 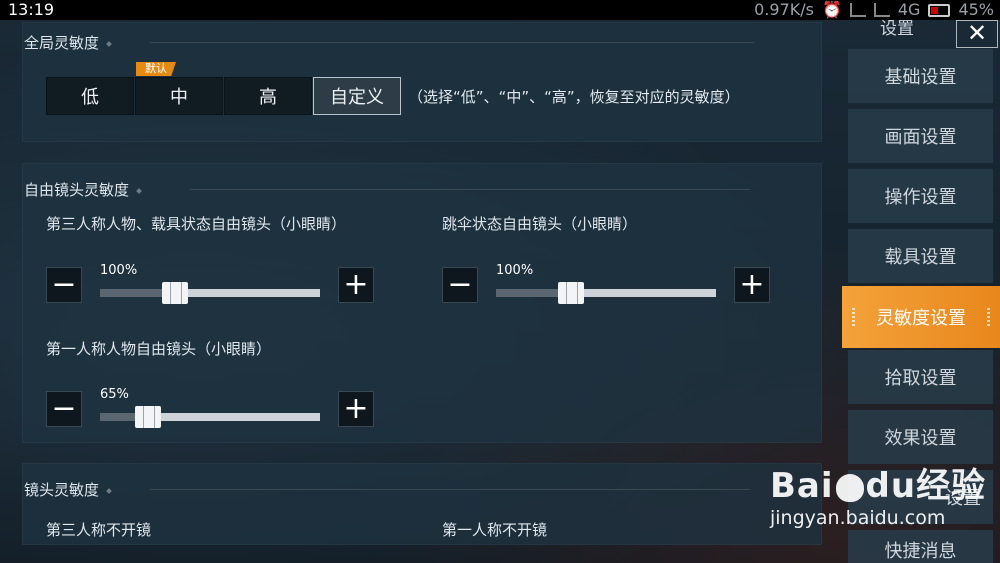 I want to click on sidebar-item-basic: 基础设置, so click(x=920, y=76).